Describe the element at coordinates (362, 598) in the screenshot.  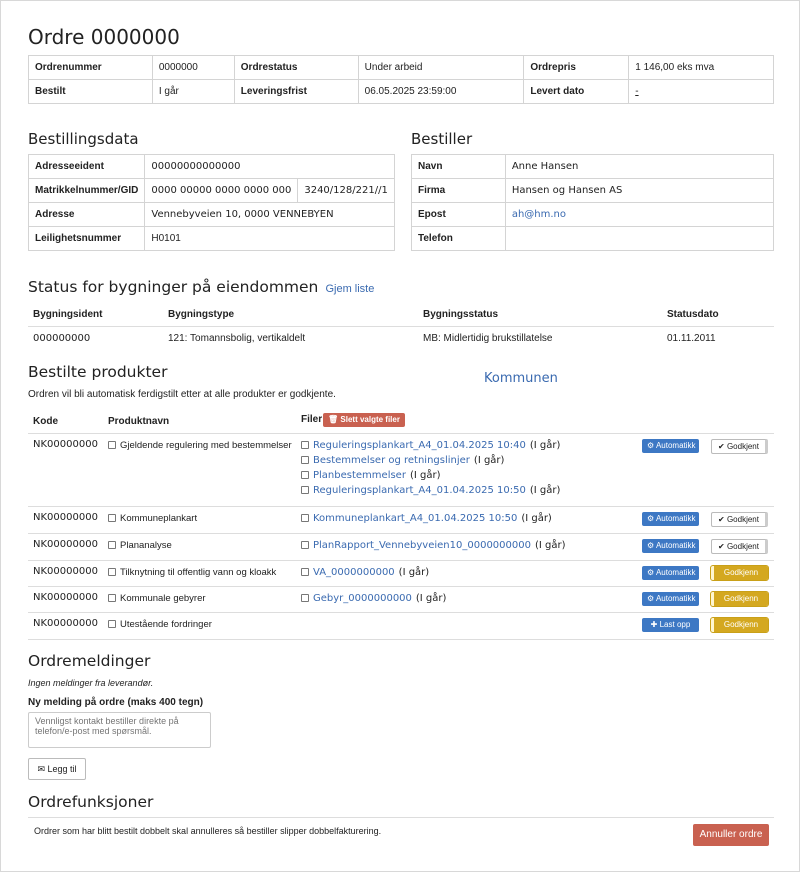
I see `file-link: Gebyr_0000000000` at that location.